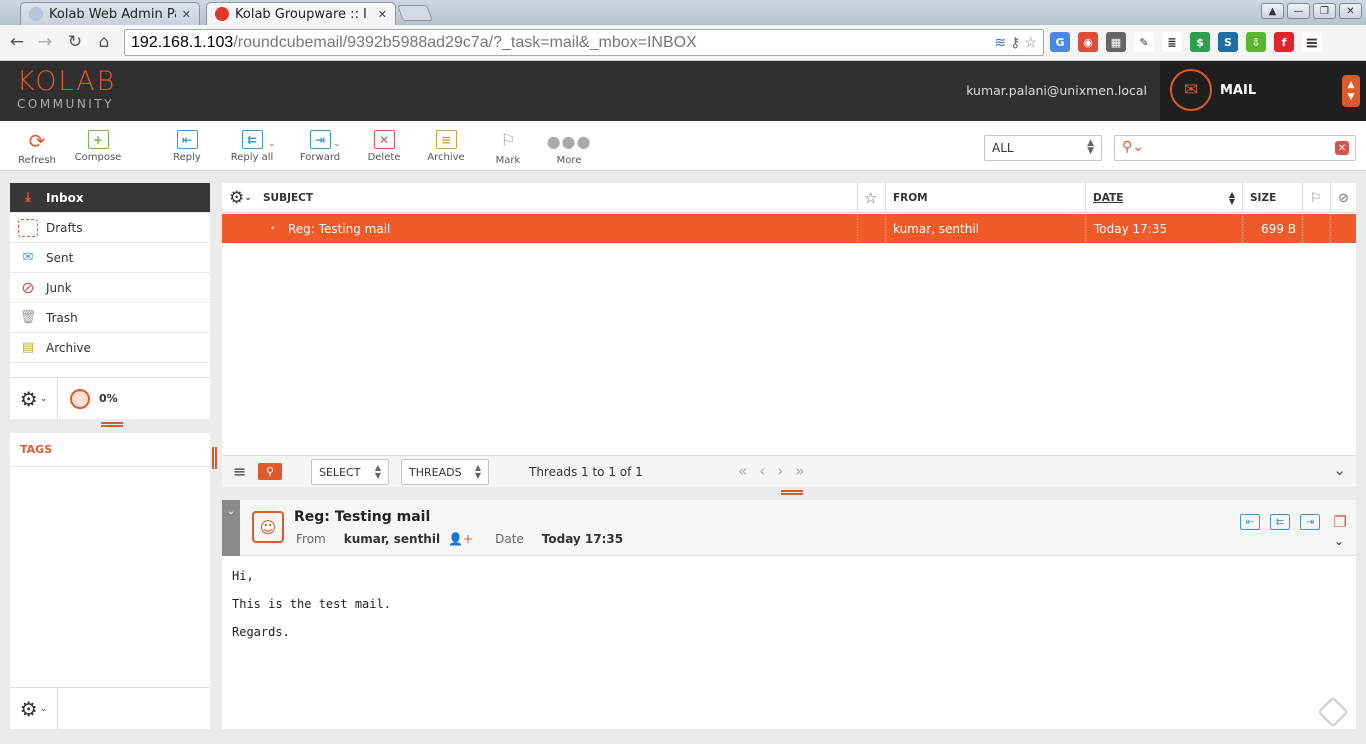  Describe the element at coordinates (871, 198) in the screenshot. I see `column-flag-star-icon: ☆` at that location.